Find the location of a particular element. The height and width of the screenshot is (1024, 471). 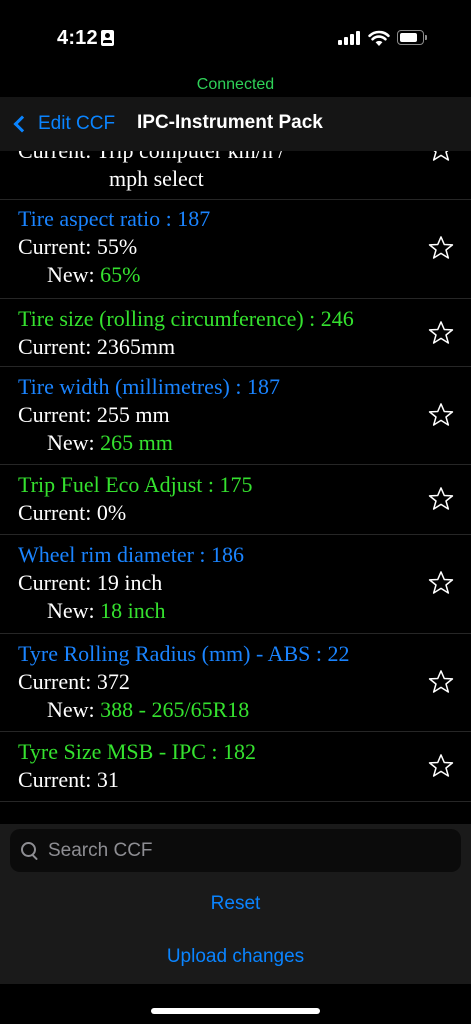

search-field is located at coordinates (235, 850).